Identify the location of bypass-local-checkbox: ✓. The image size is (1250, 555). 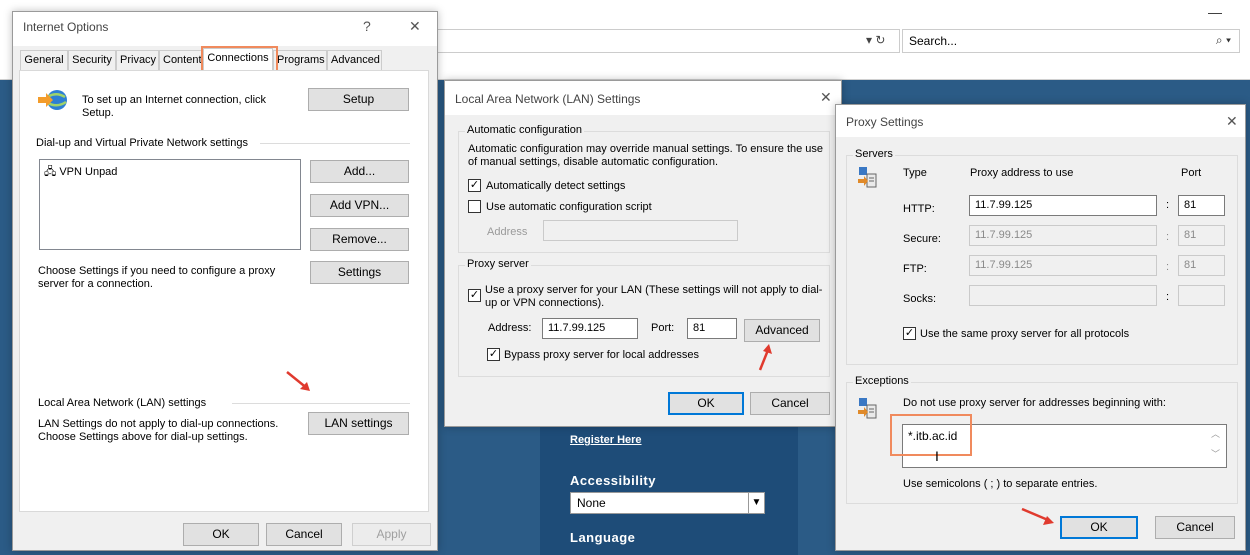
(493, 354).